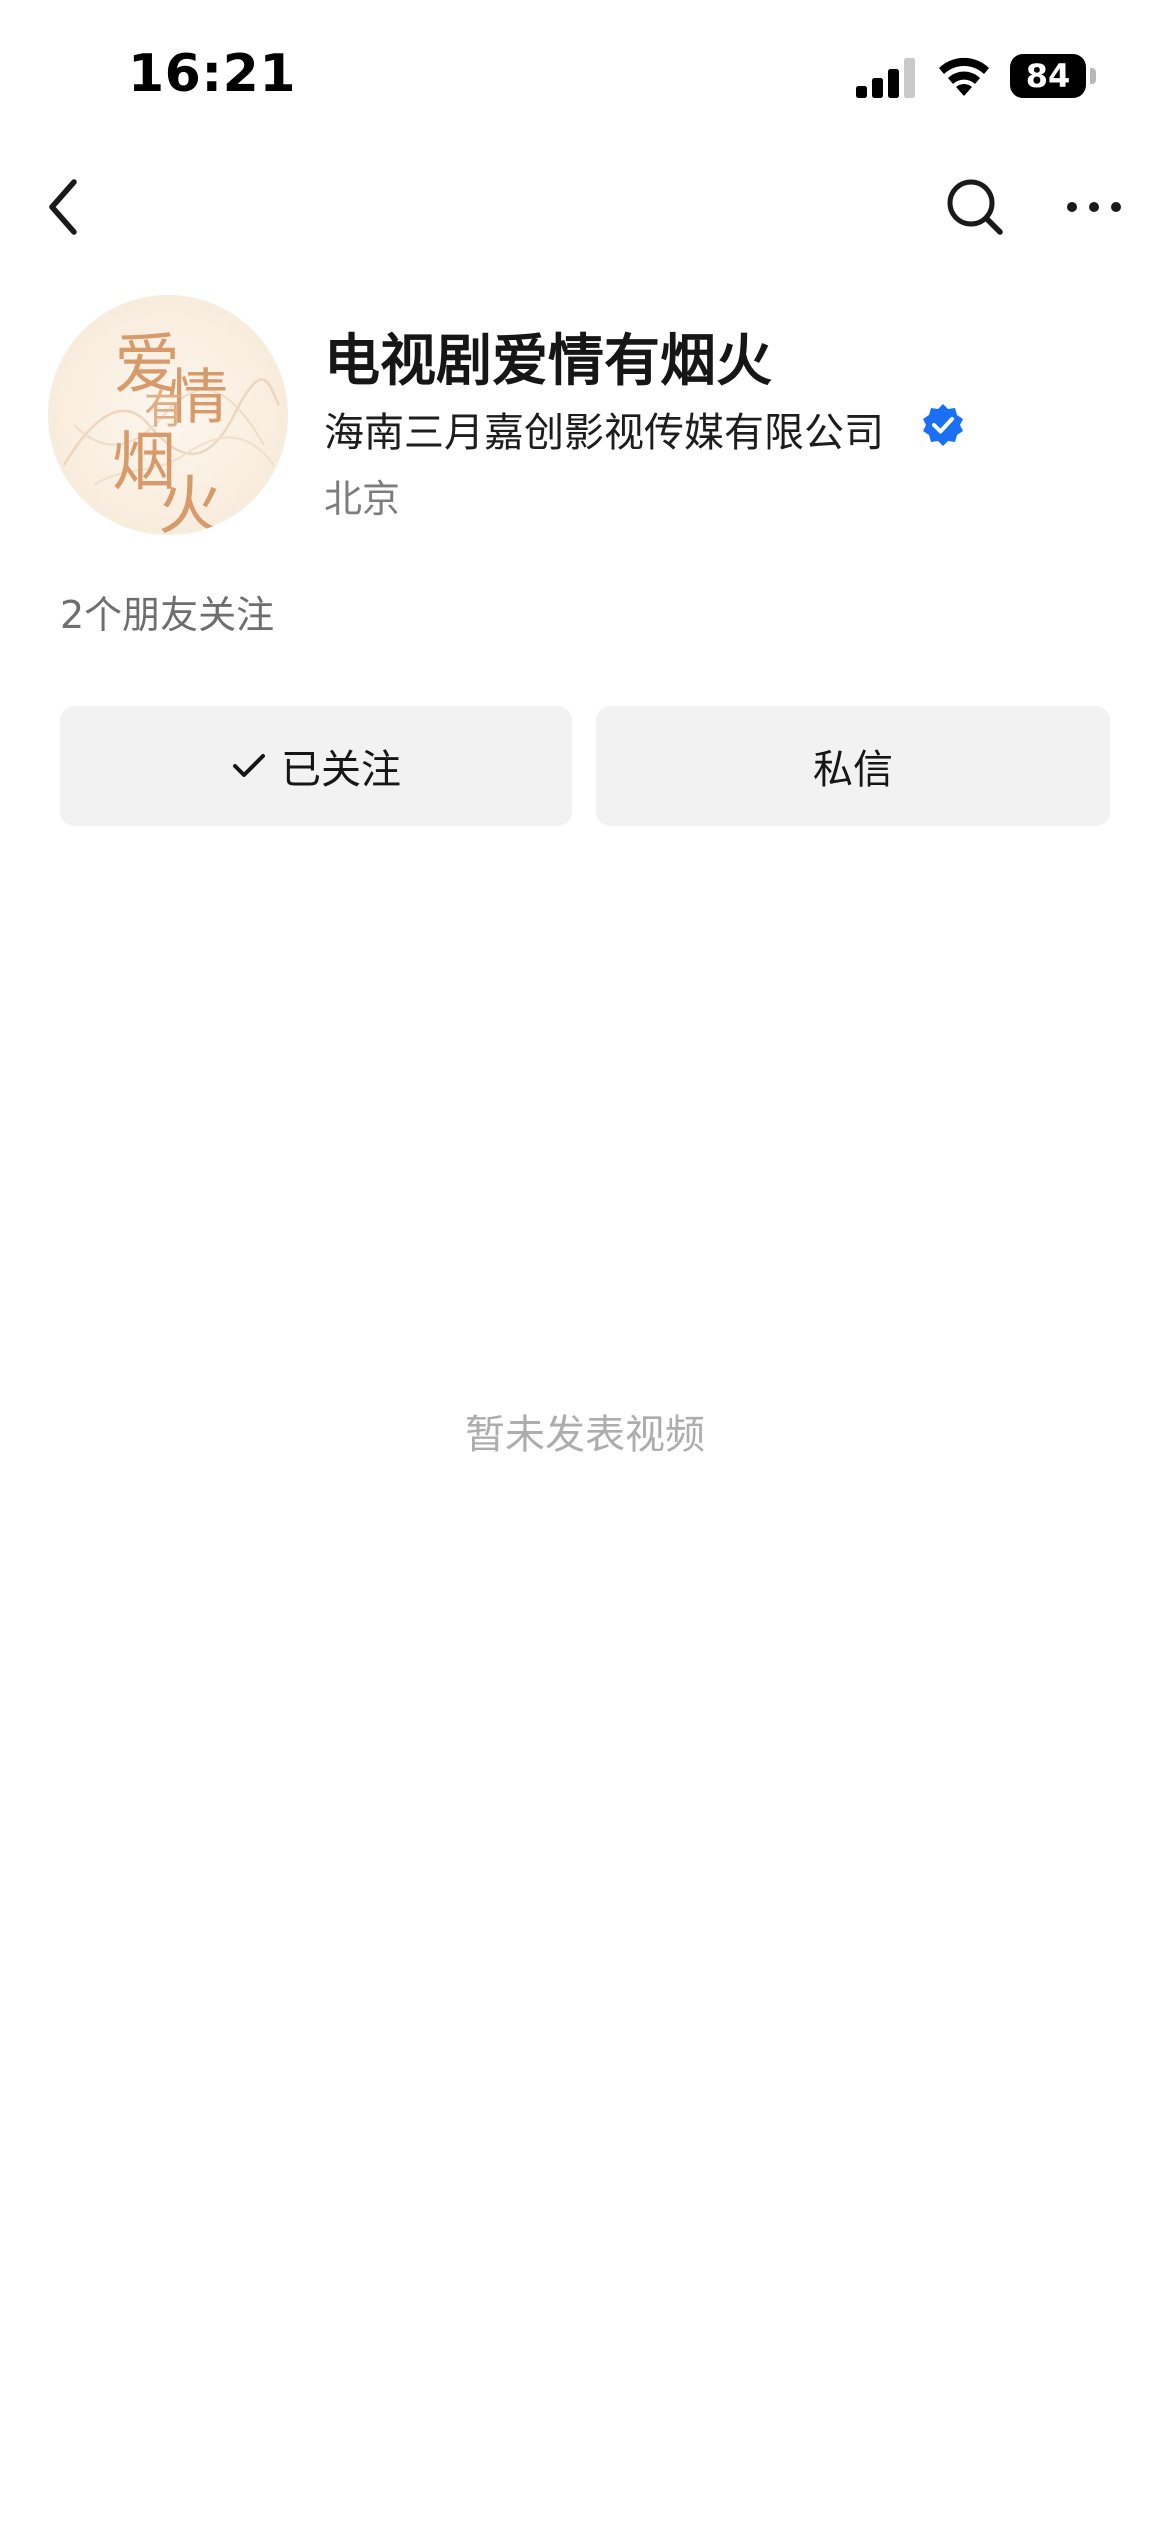 The height and width of the screenshot is (2532, 1170). I want to click on check-icon, so click(249, 765).